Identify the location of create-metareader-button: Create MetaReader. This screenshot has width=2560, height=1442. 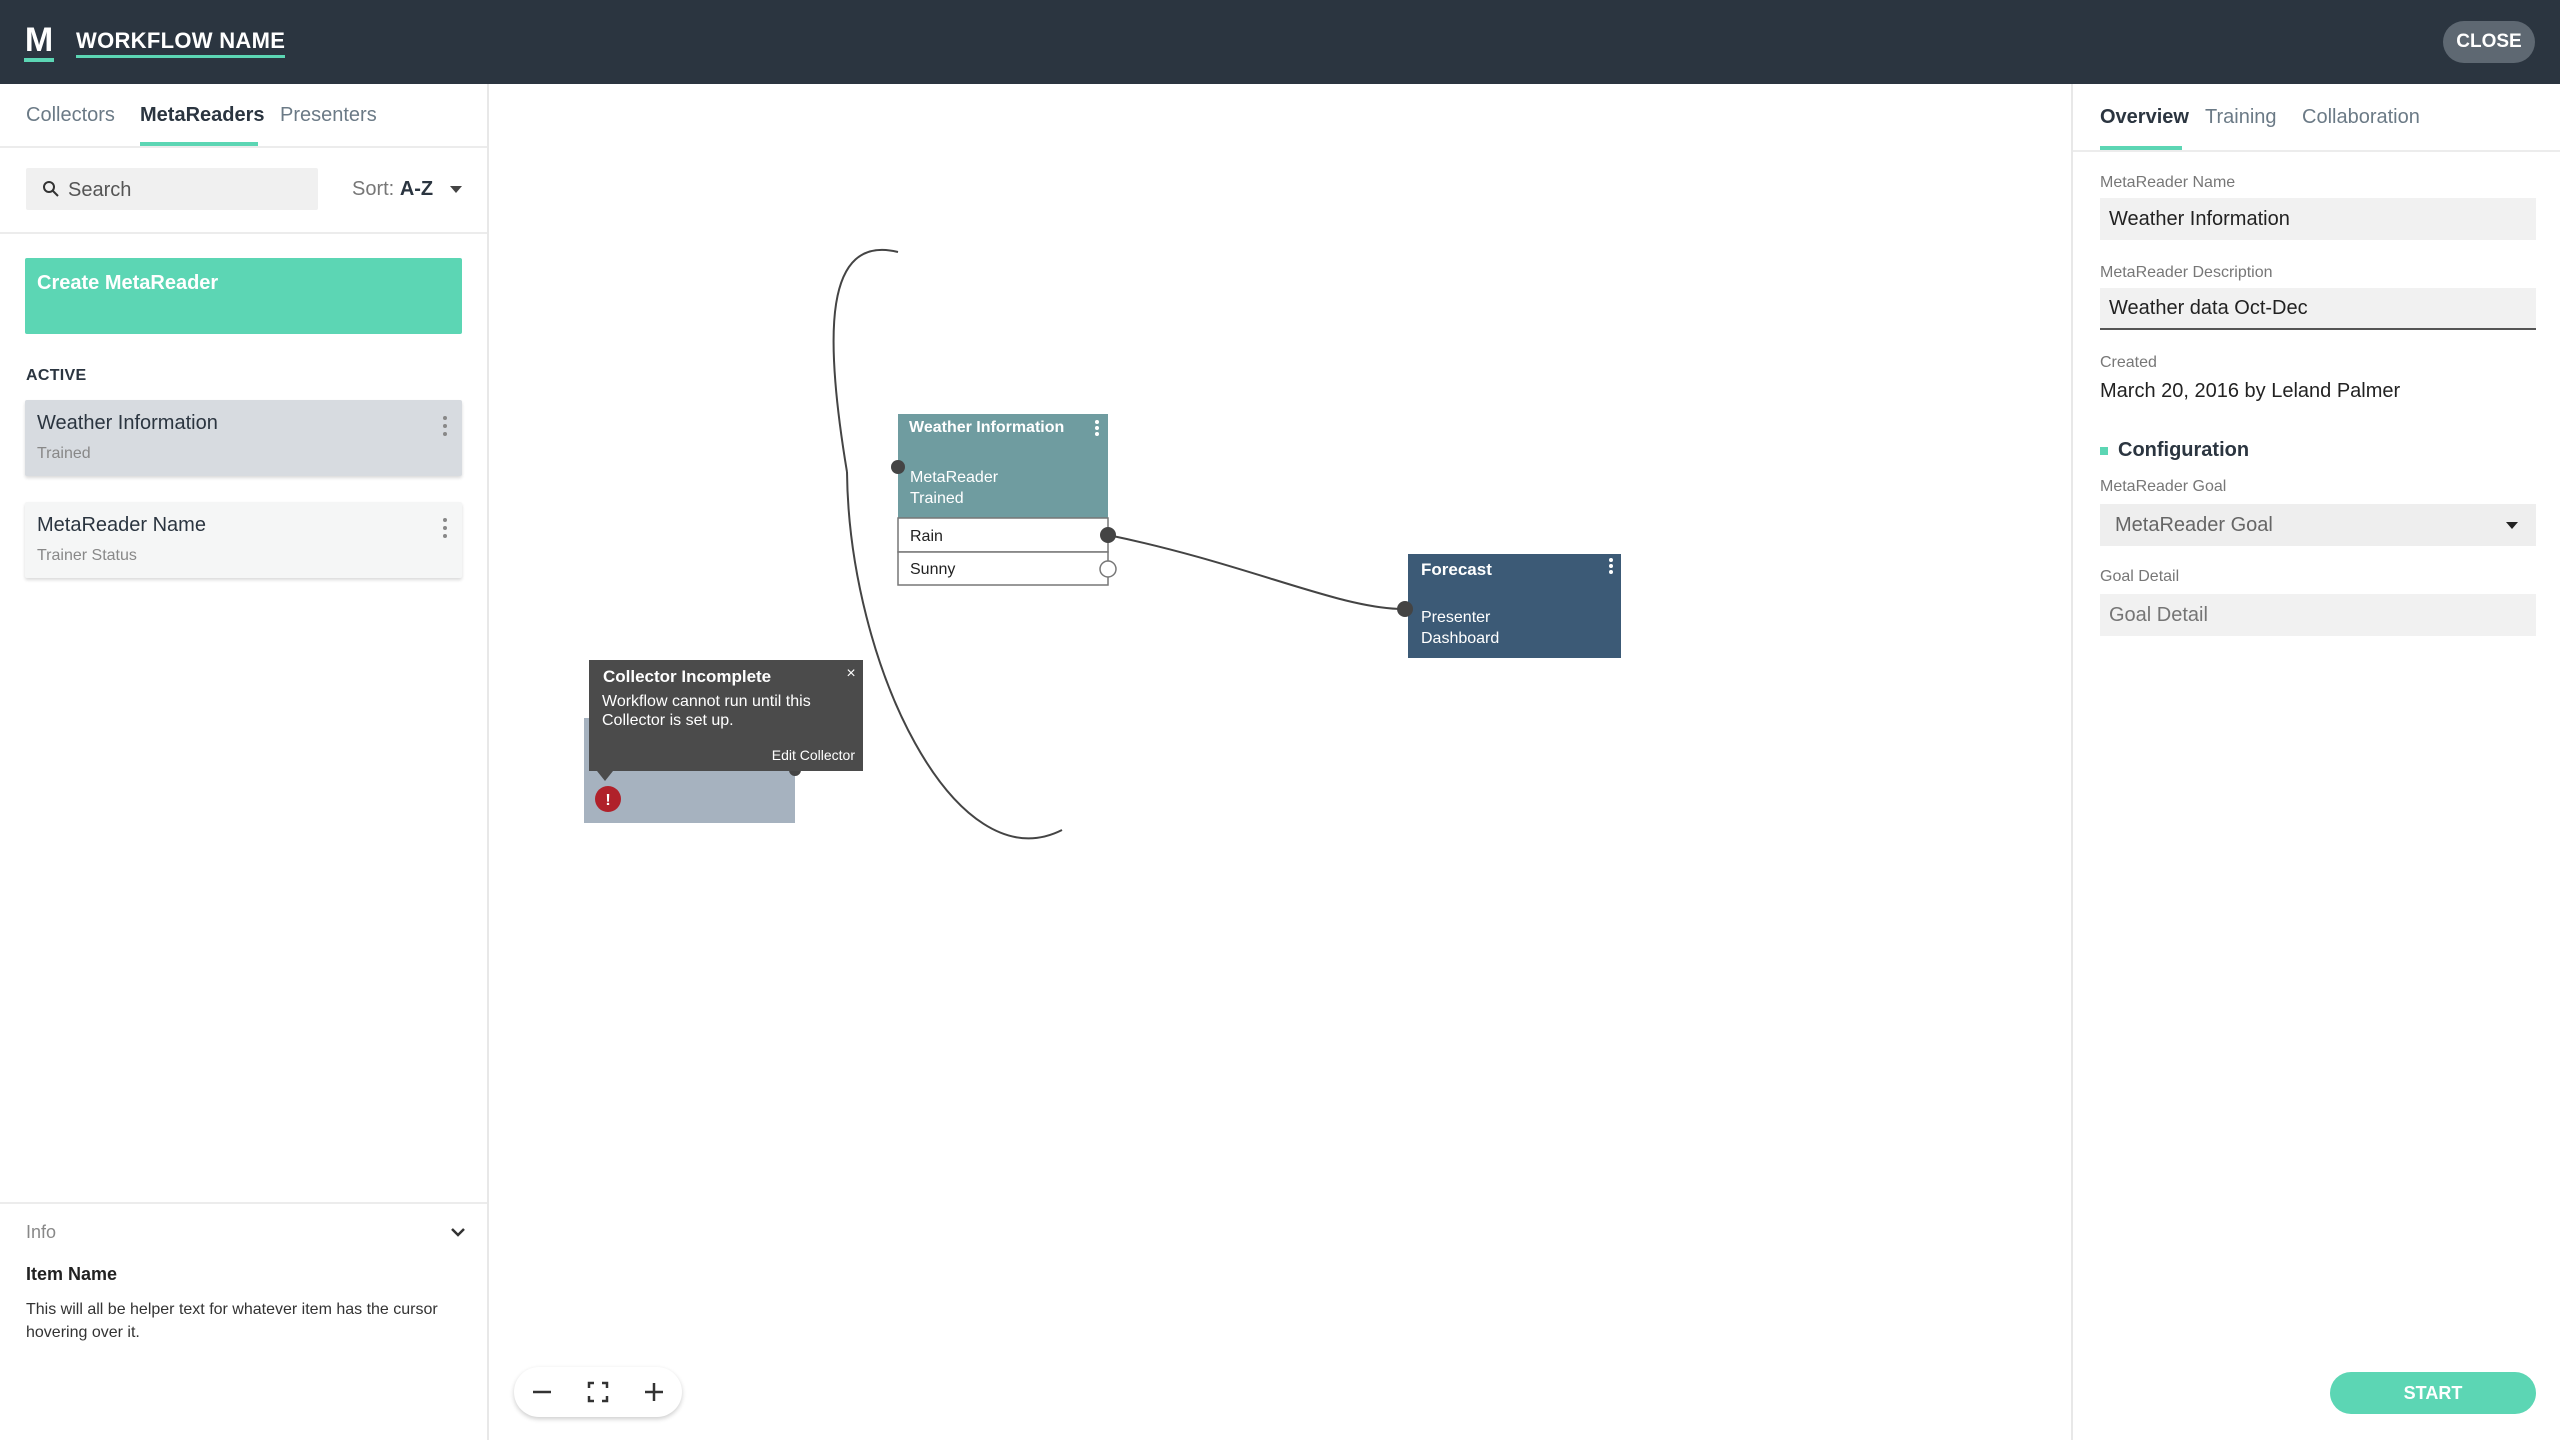
(243, 296).